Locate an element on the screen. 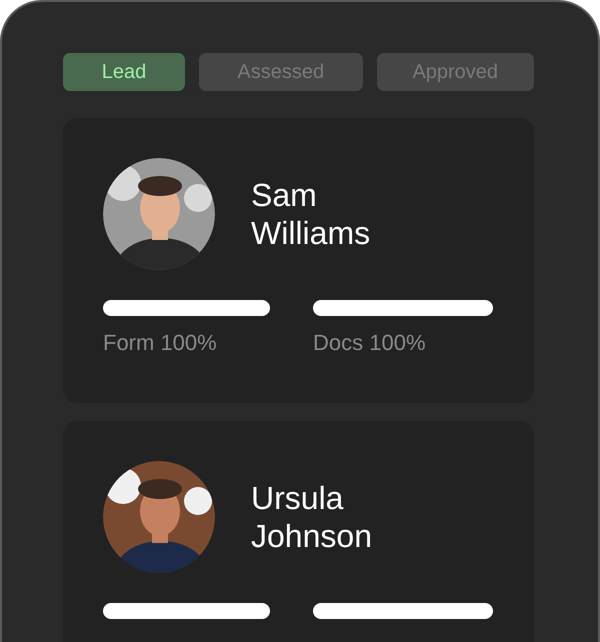 The height and width of the screenshot is (642, 600). applicant-name: Ursula Johnson is located at coordinates (311, 517).